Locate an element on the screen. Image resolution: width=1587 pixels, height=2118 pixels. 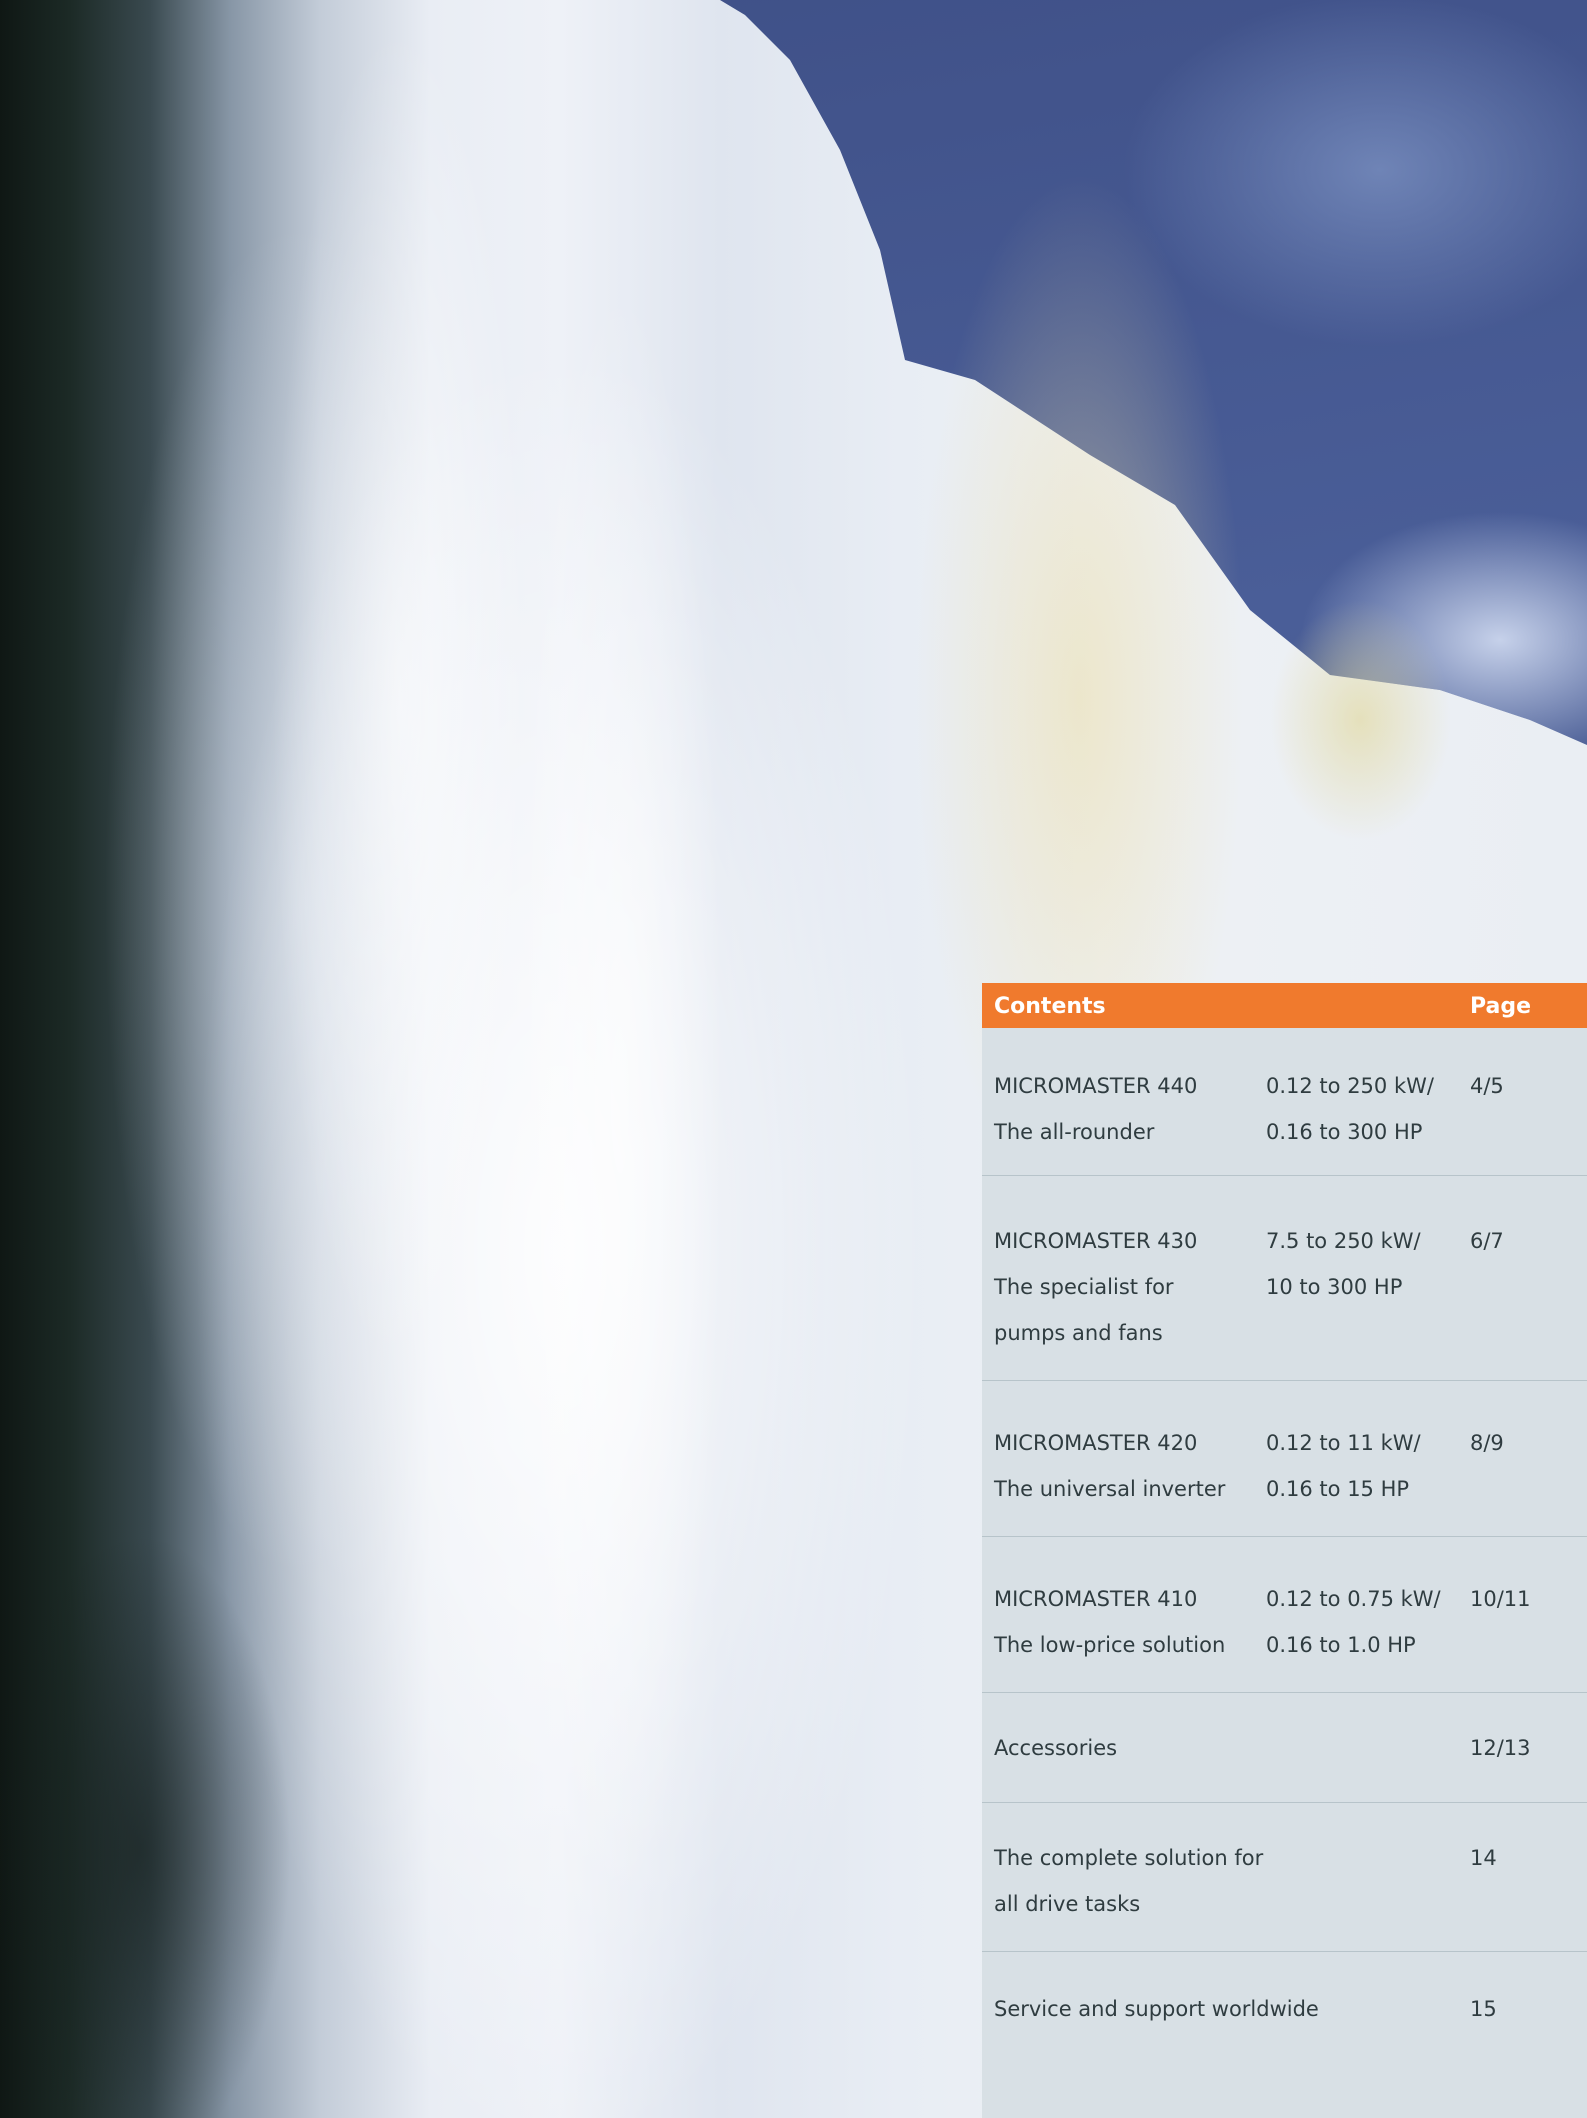
entry-range-line: 0.12 to 250 kW/ is located at coordinates (1350, 1086).